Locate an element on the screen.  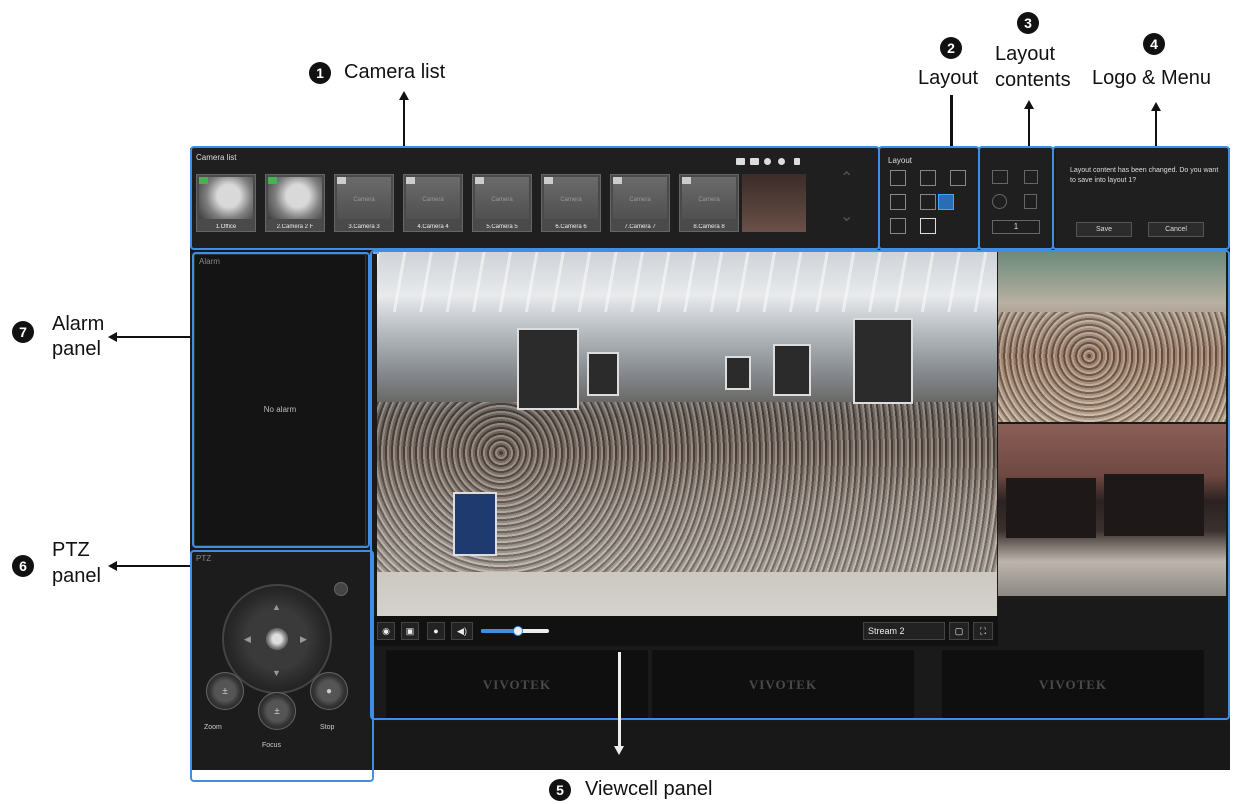
layout-1x1-icon is located at coordinates (898, 178).